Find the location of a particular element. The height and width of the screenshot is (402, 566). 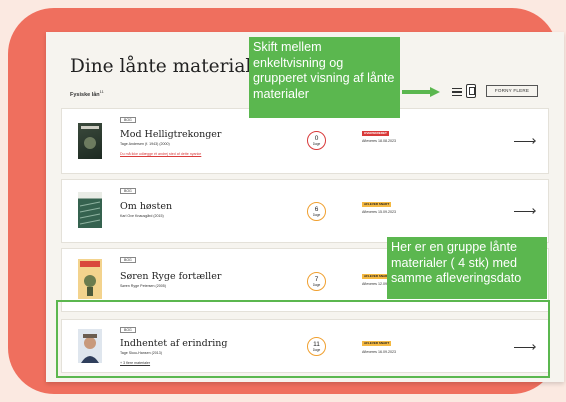

physical-loans-count: 11 is located at coordinates (101, 91).